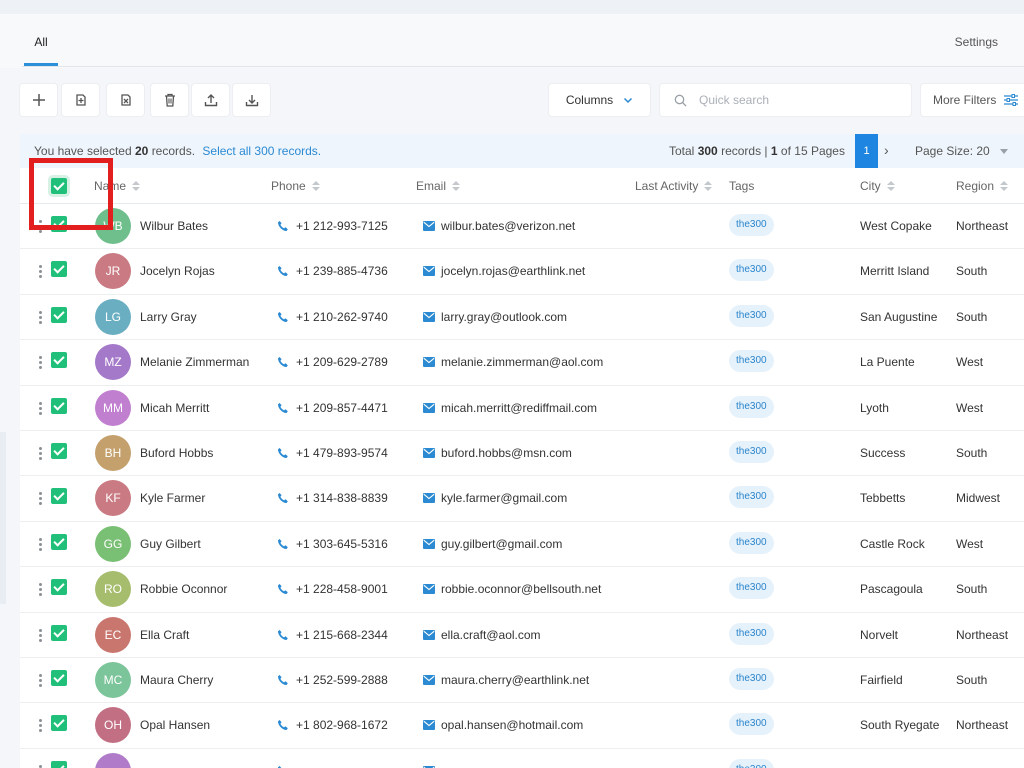 The width and height of the screenshot is (1024, 768). Describe the element at coordinates (512, 725) in the screenshot. I see `contact-email: opal.hansen@hotmail.com` at that location.